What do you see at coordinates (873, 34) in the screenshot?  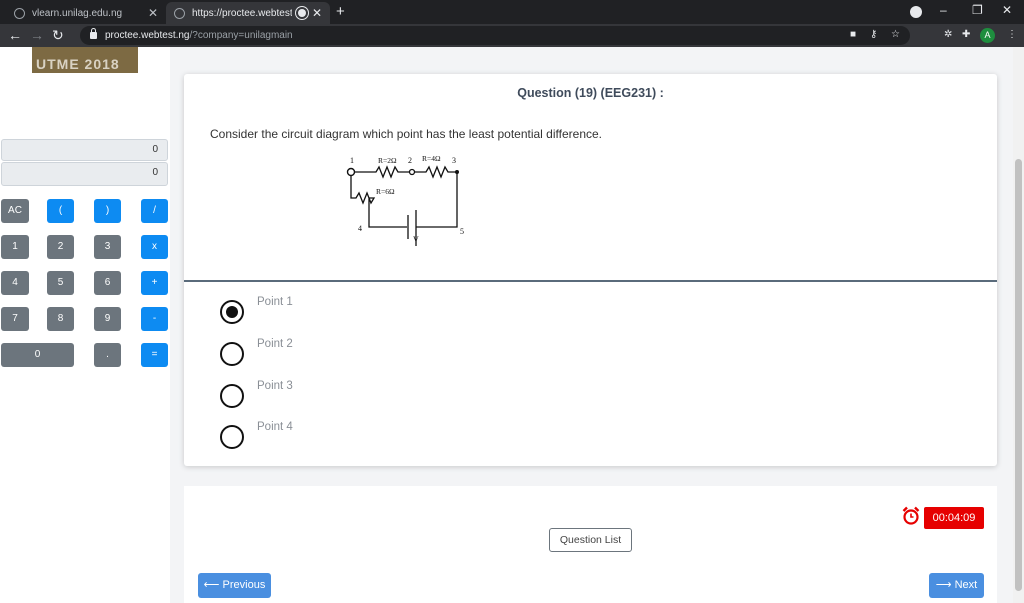 I see `key-icon: ⚷` at bounding box center [873, 34].